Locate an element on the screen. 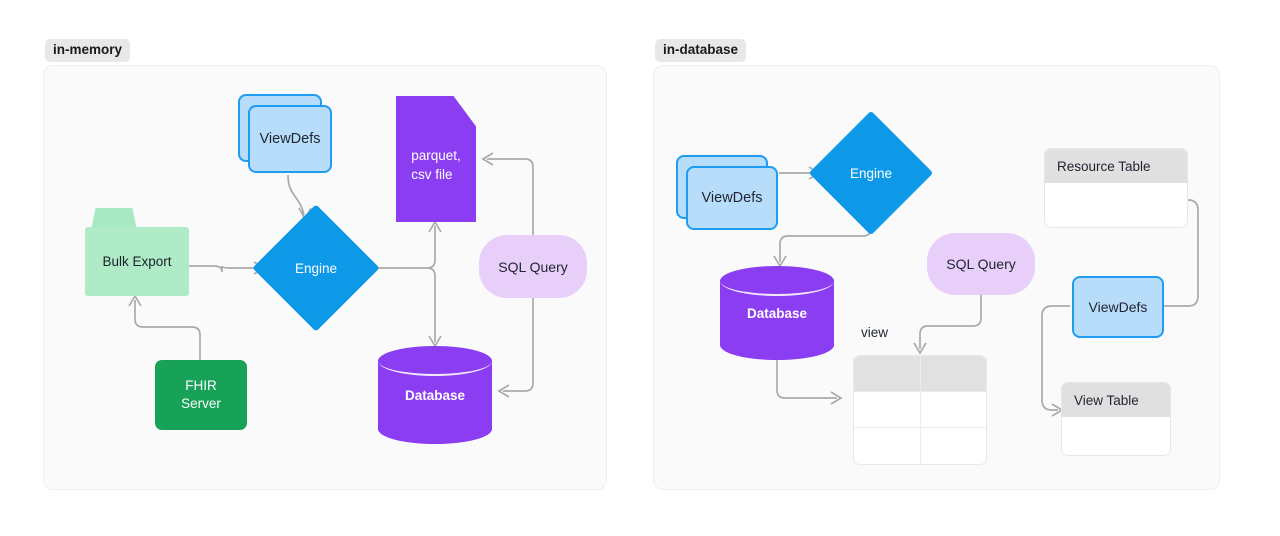 Image resolution: width=1280 pixels, height=536 pixels. viewdefs-node-right: ViewDefs is located at coordinates (1118, 307).